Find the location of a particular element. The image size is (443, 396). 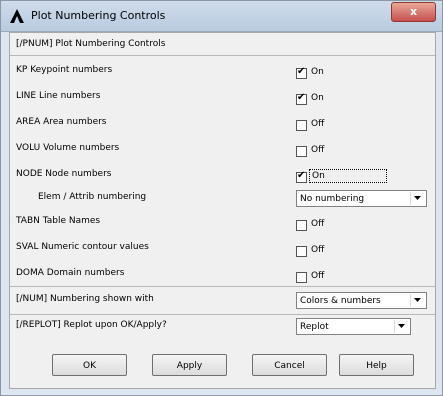

volume-checkbox is located at coordinates (301, 151).